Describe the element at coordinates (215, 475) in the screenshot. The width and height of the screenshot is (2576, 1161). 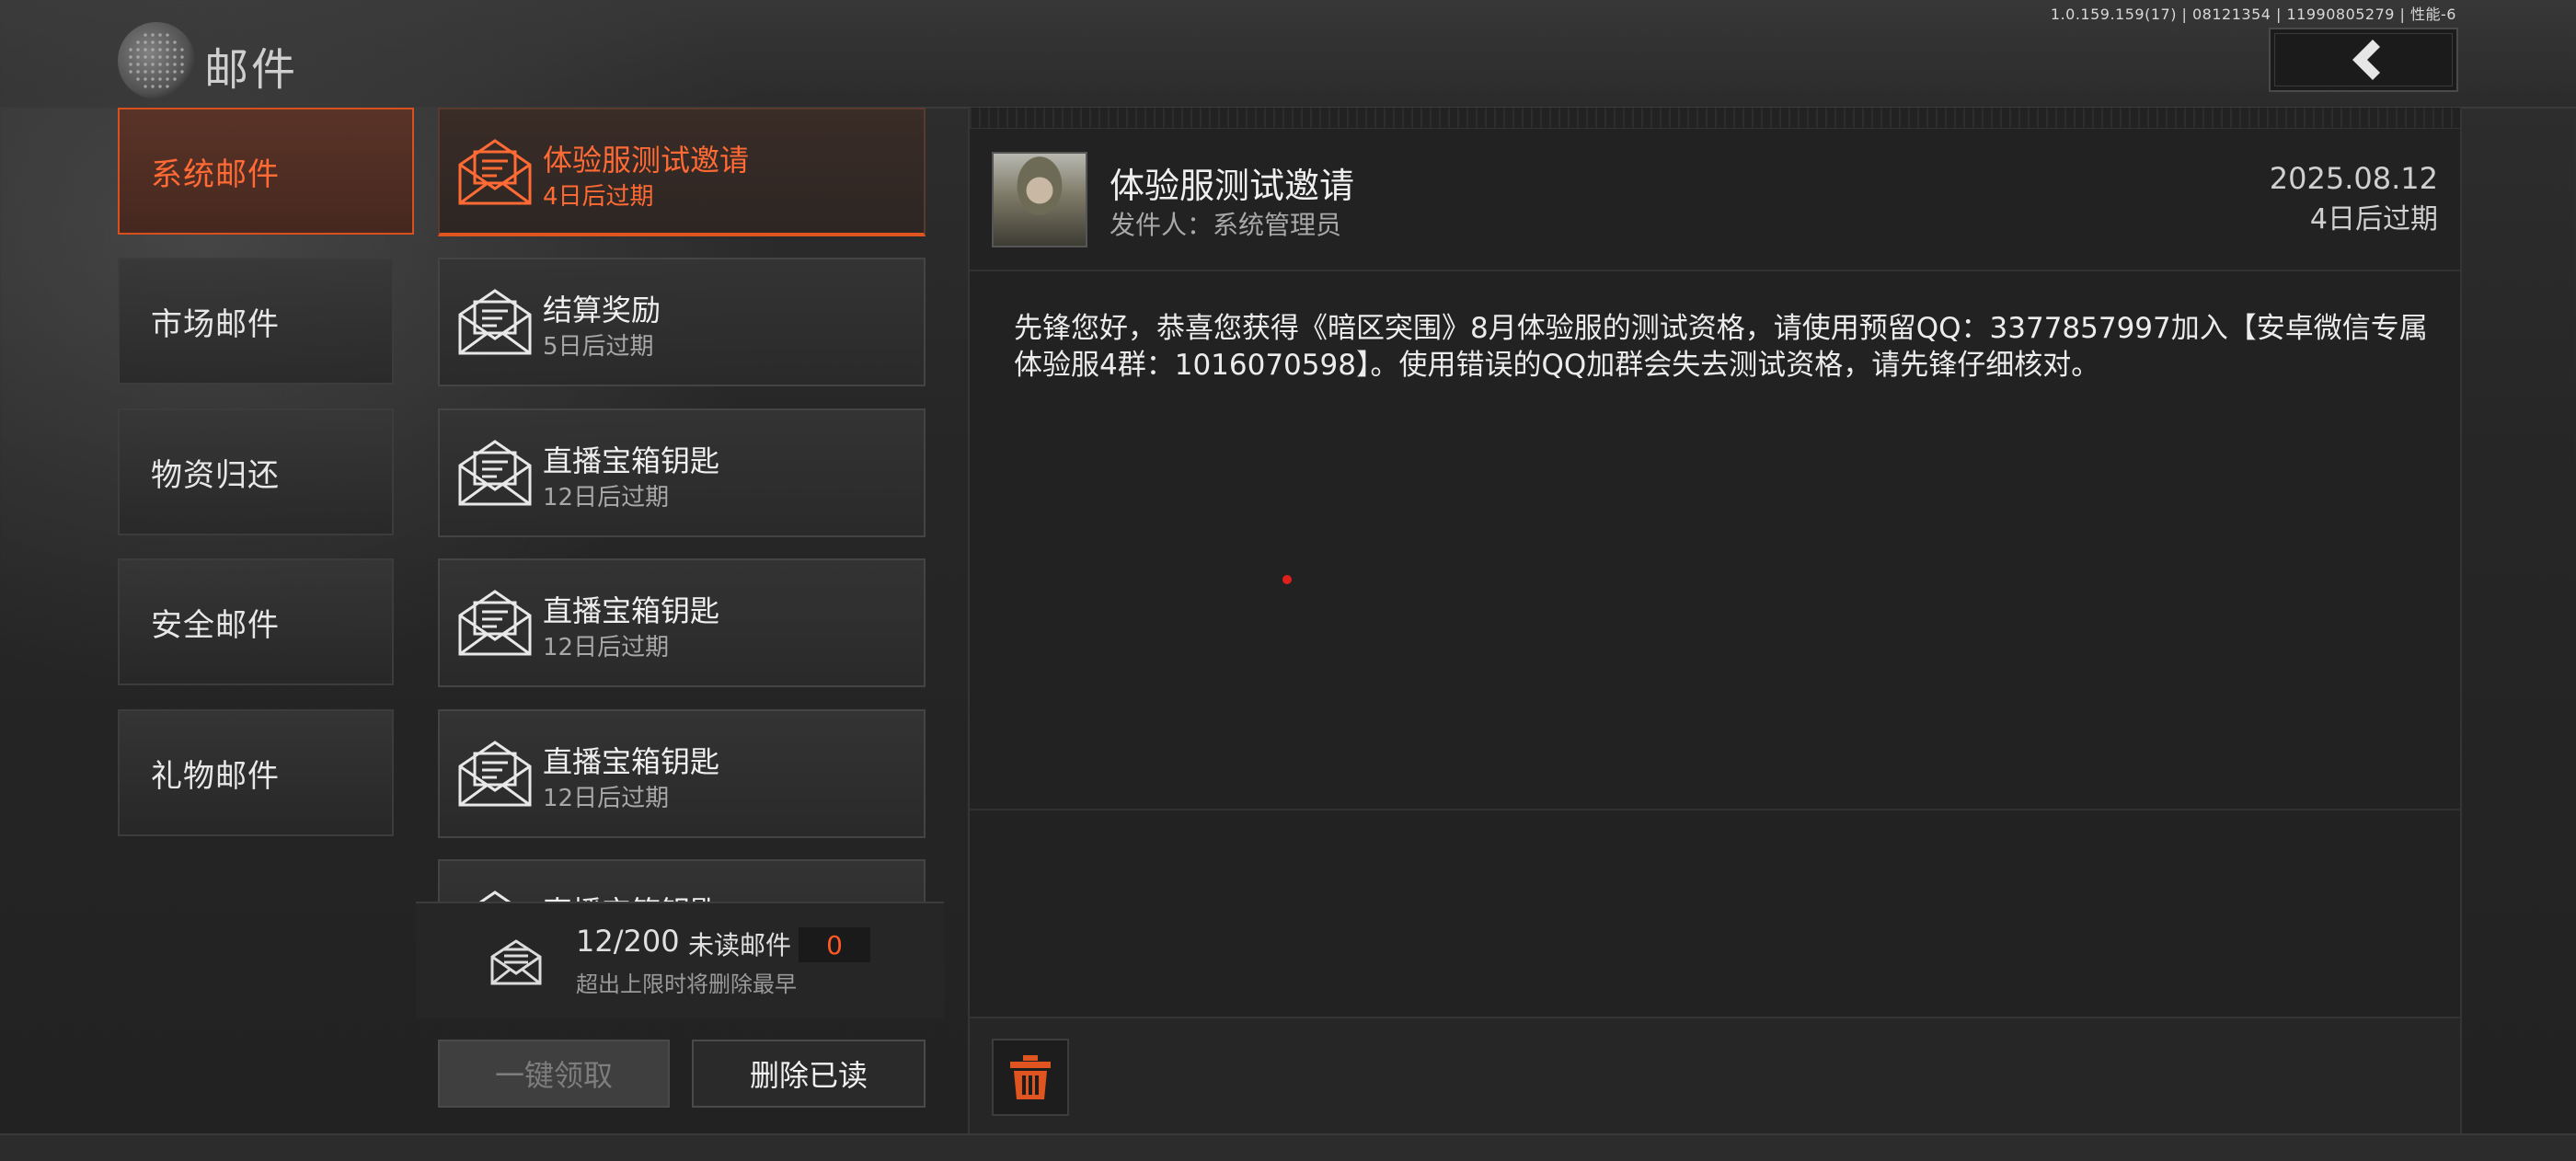
I see `category-label: 物资归还` at that location.